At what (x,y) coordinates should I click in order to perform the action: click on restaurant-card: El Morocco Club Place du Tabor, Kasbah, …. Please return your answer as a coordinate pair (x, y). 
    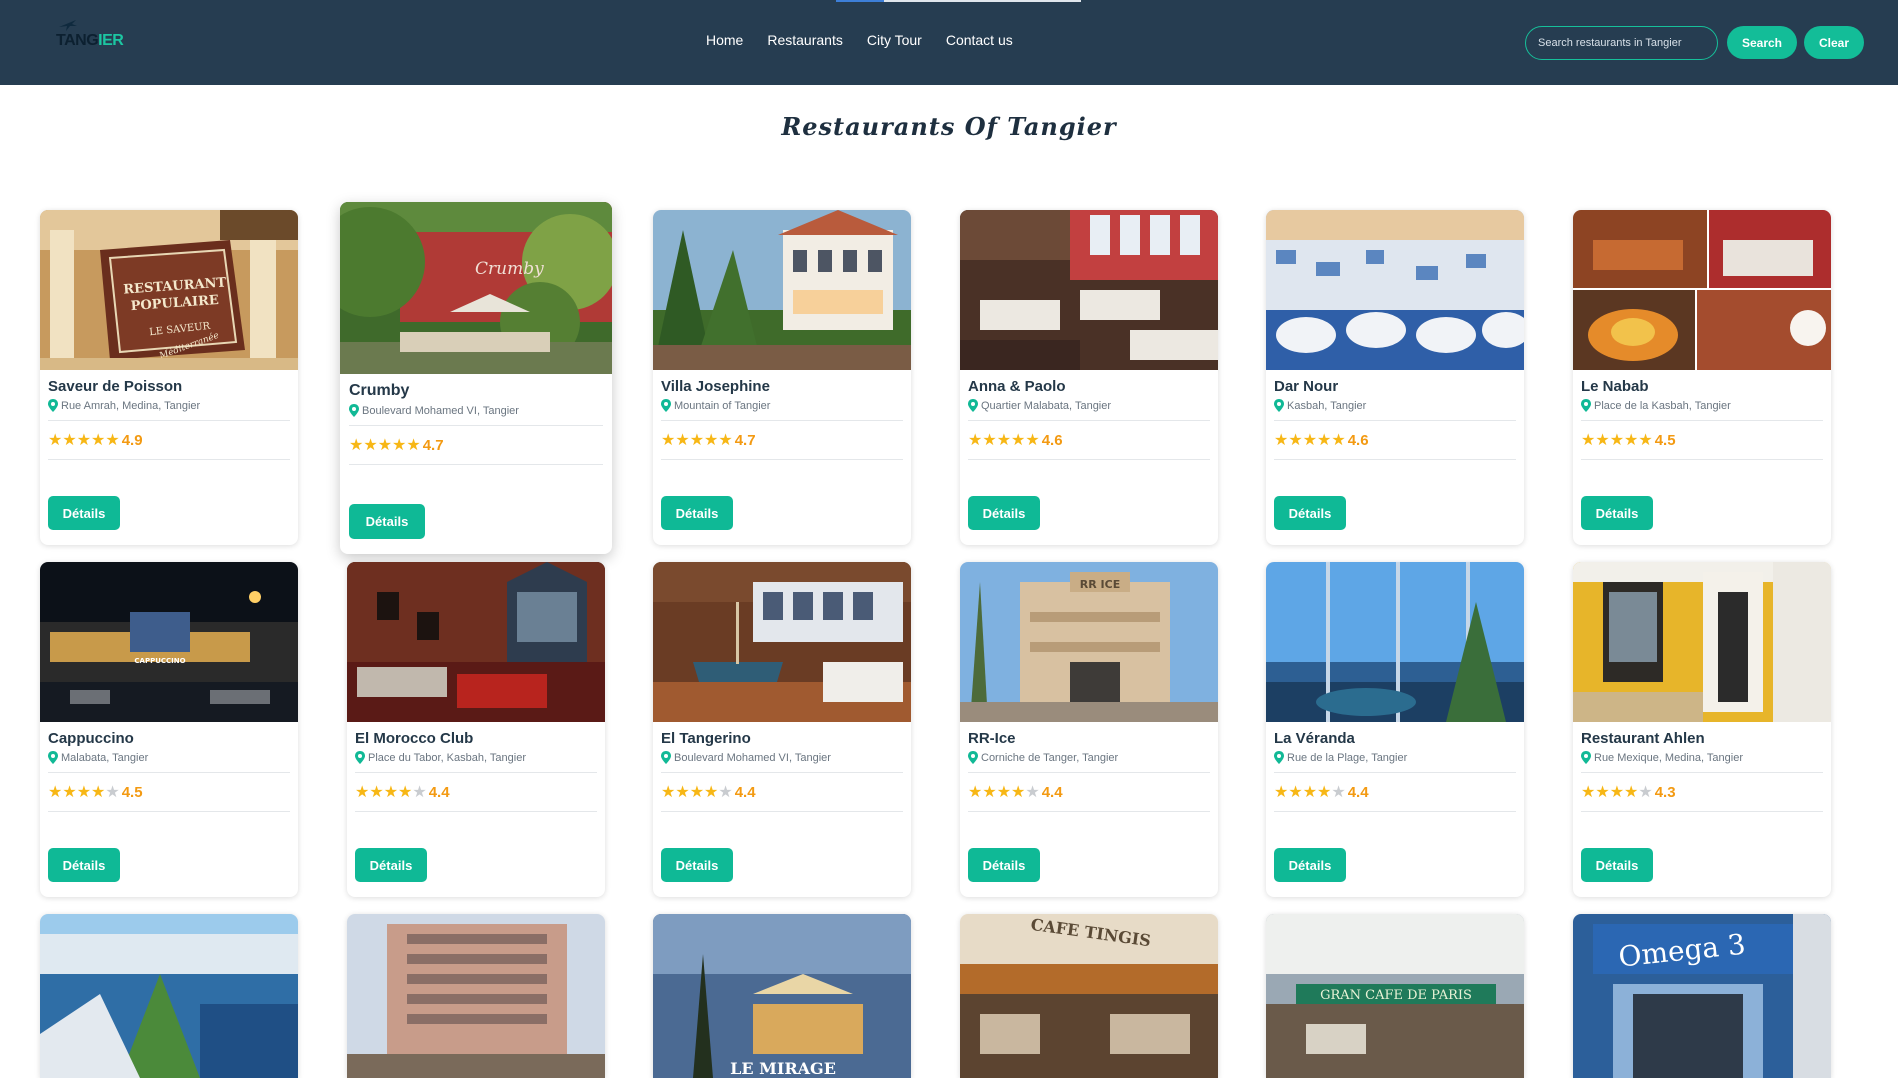
    Looking at the image, I should click on (476, 729).